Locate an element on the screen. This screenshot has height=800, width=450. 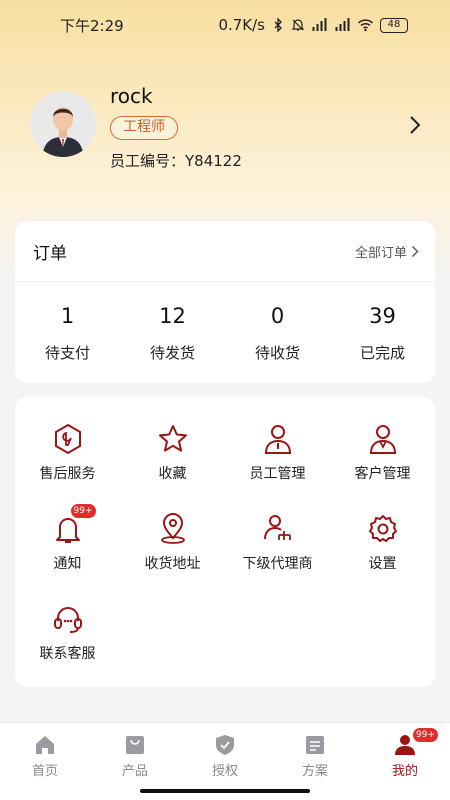
tab-badge: 99+ is located at coordinates (425, 735).